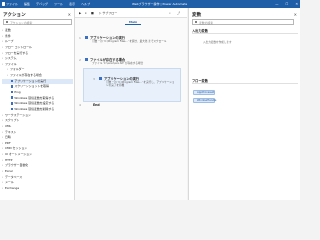 This screenshot has height=240, width=320. I want to click on action-item: › Exchange, so click(37, 189).